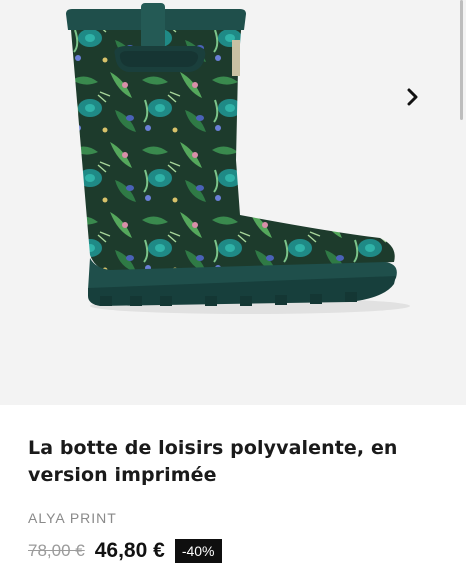 This screenshot has width=466, height=575. I want to click on current-price: 46,80 €, so click(129, 550).